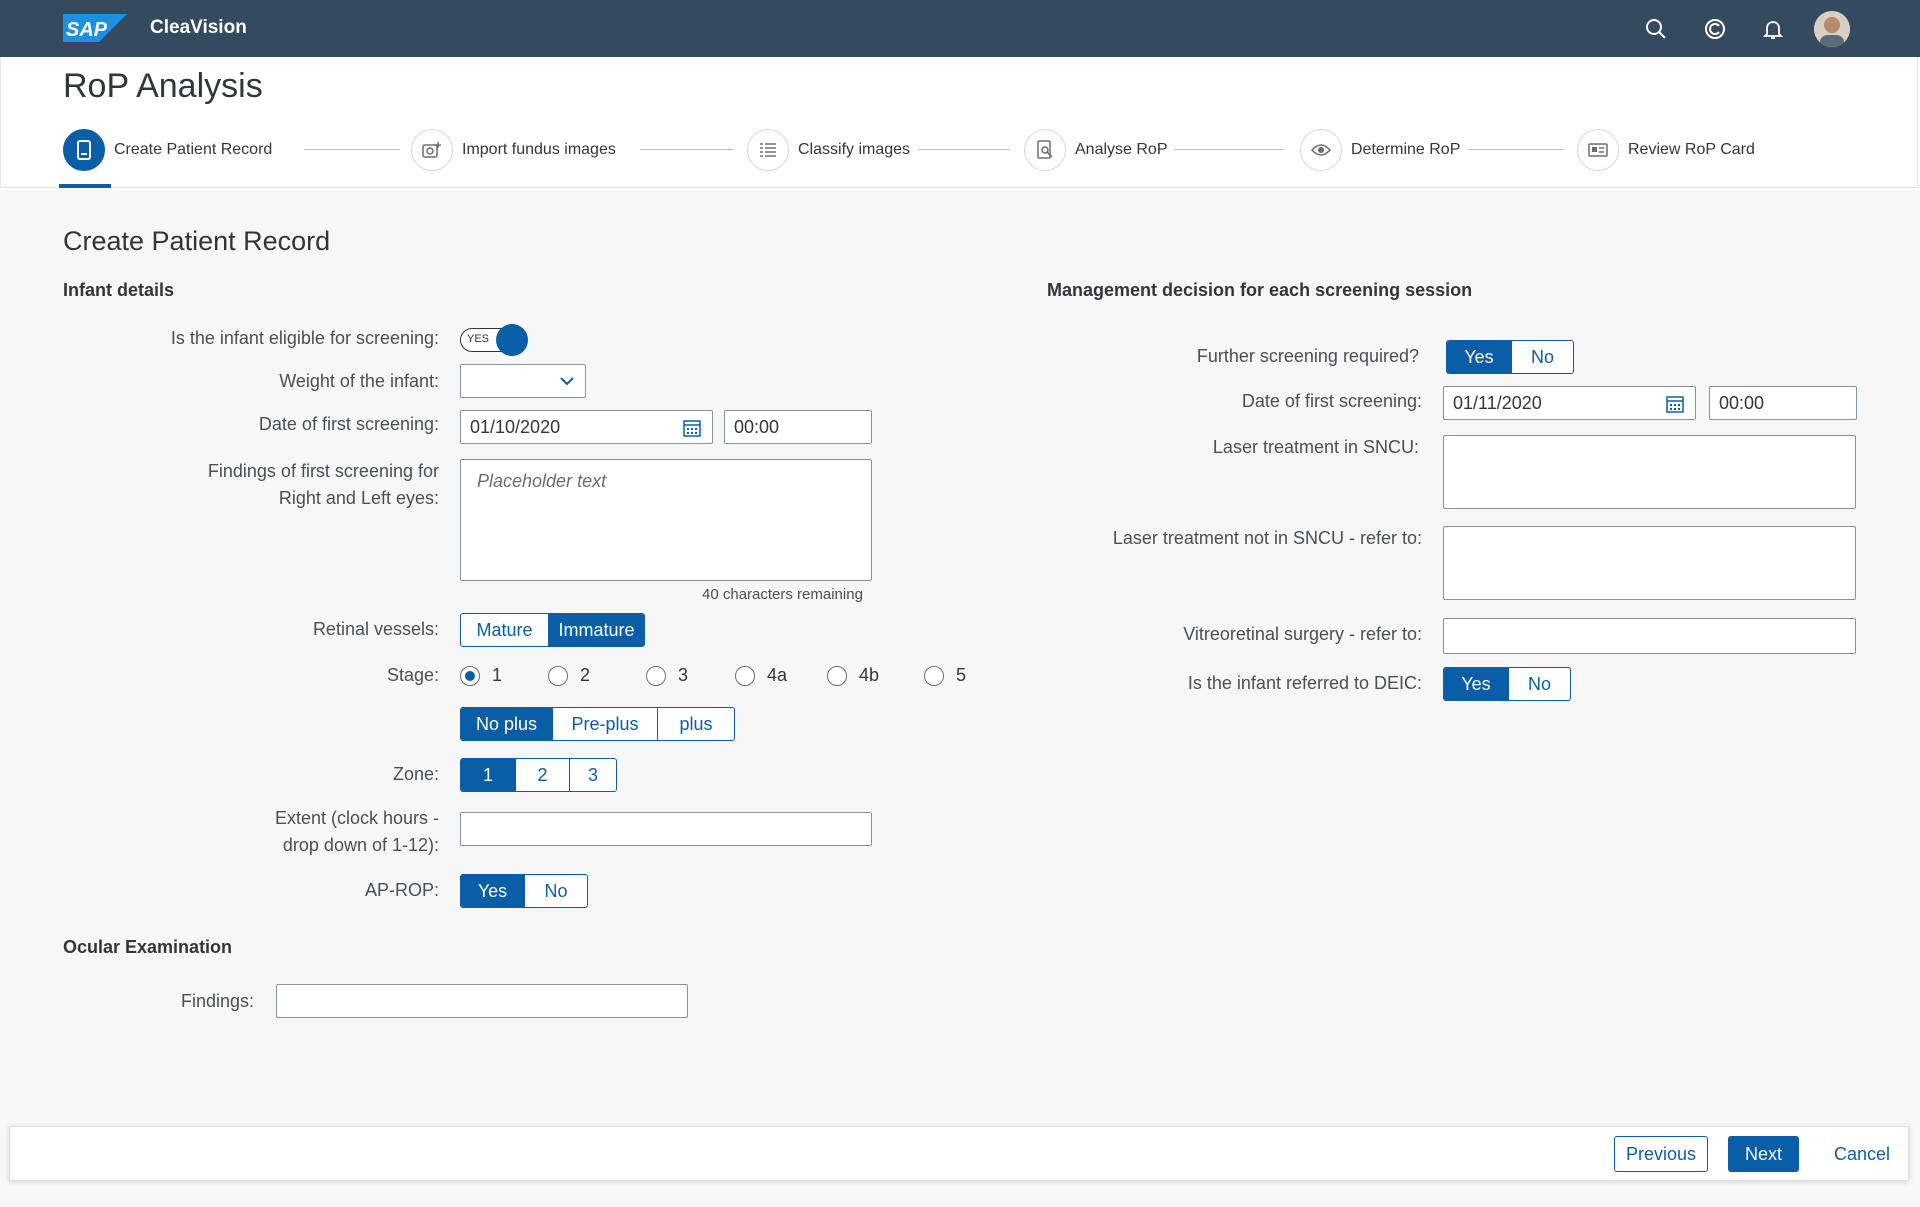 The width and height of the screenshot is (1920, 1207). I want to click on stage-radio-1: 1, so click(481, 675).